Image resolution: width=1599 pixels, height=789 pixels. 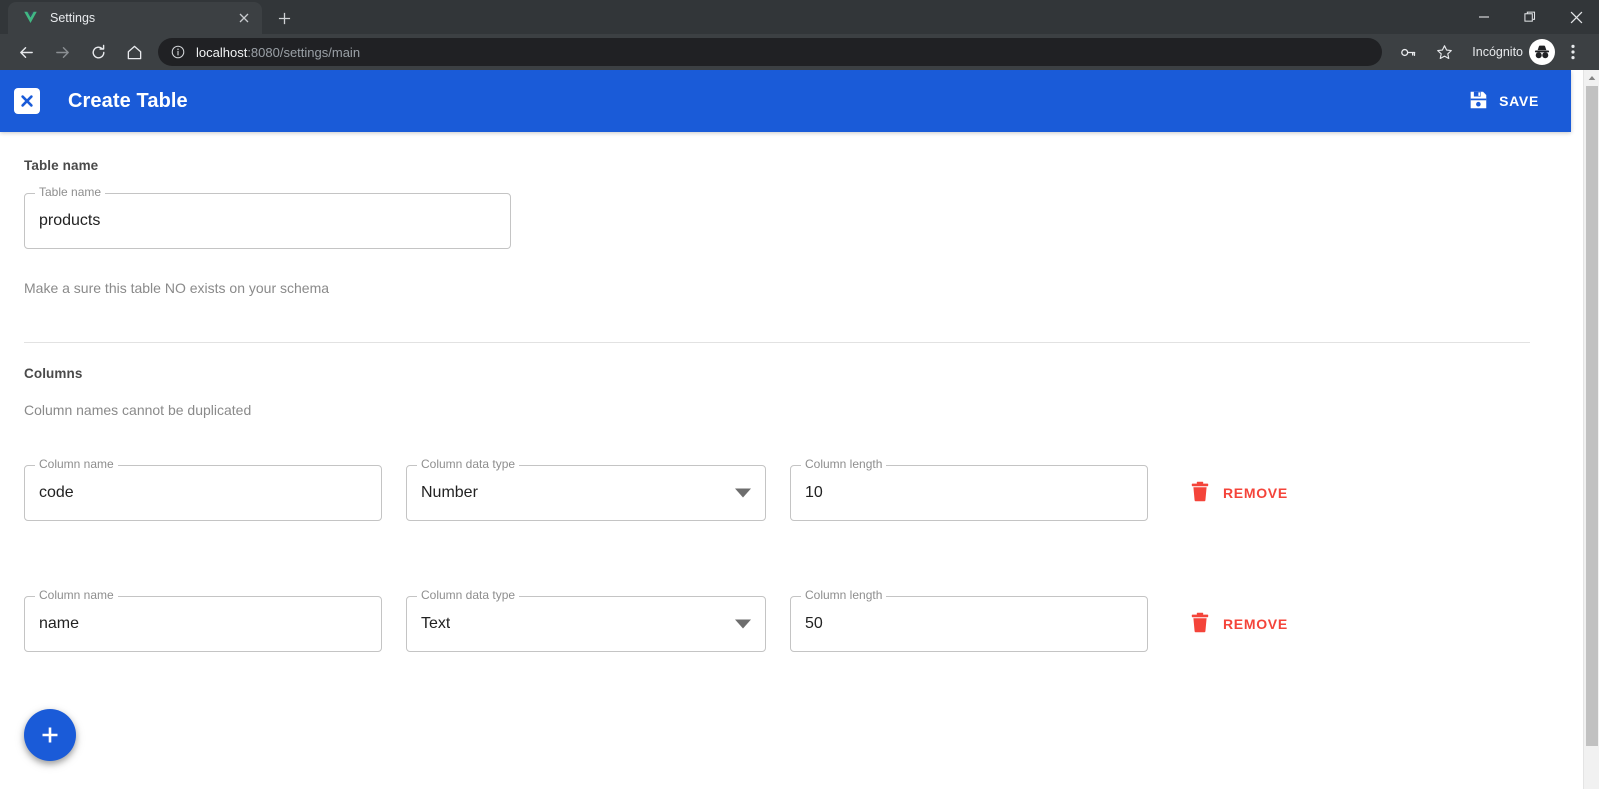 What do you see at coordinates (1573, 52) in the screenshot?
I see `three-dot-menu-icon` at bounding box center [1573, 52].